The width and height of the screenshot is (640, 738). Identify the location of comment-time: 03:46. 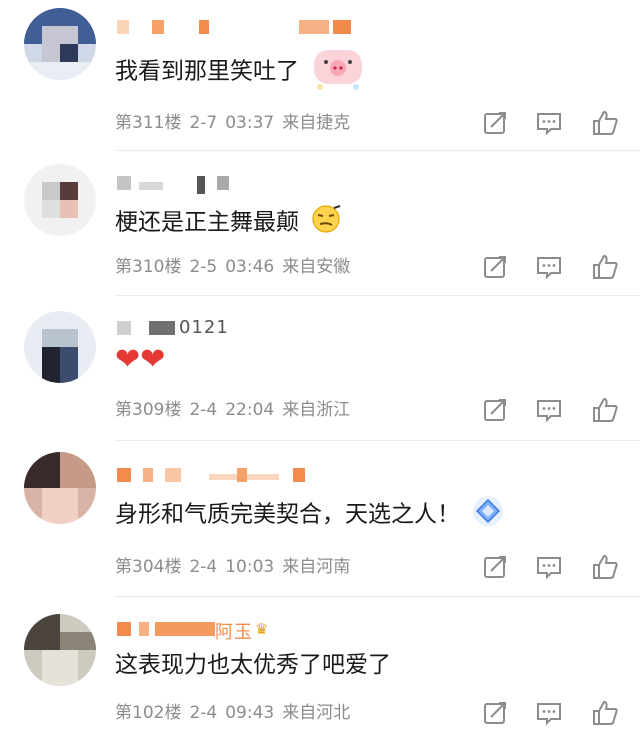
(250, 267).